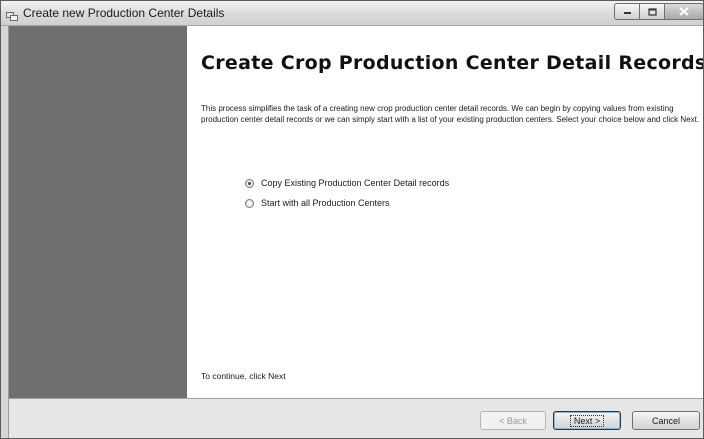 The image size is (704, 439). I want to click on close-button, so click(683, 11).